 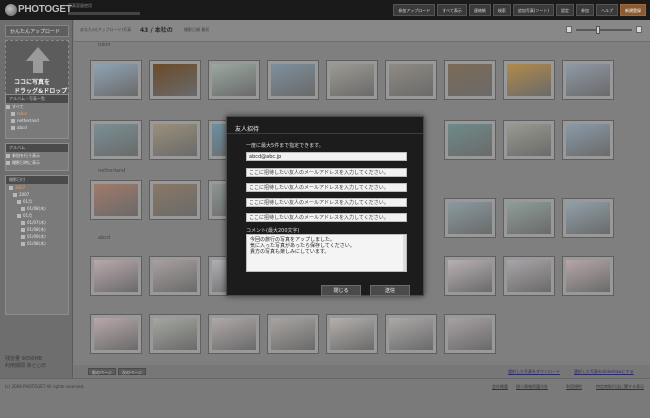 I want to click on header-nav-join: 参加, so click(x=585, y=10).